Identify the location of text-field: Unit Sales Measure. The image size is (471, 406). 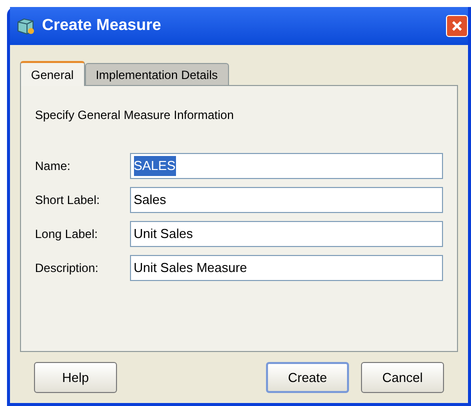
(286, 268).